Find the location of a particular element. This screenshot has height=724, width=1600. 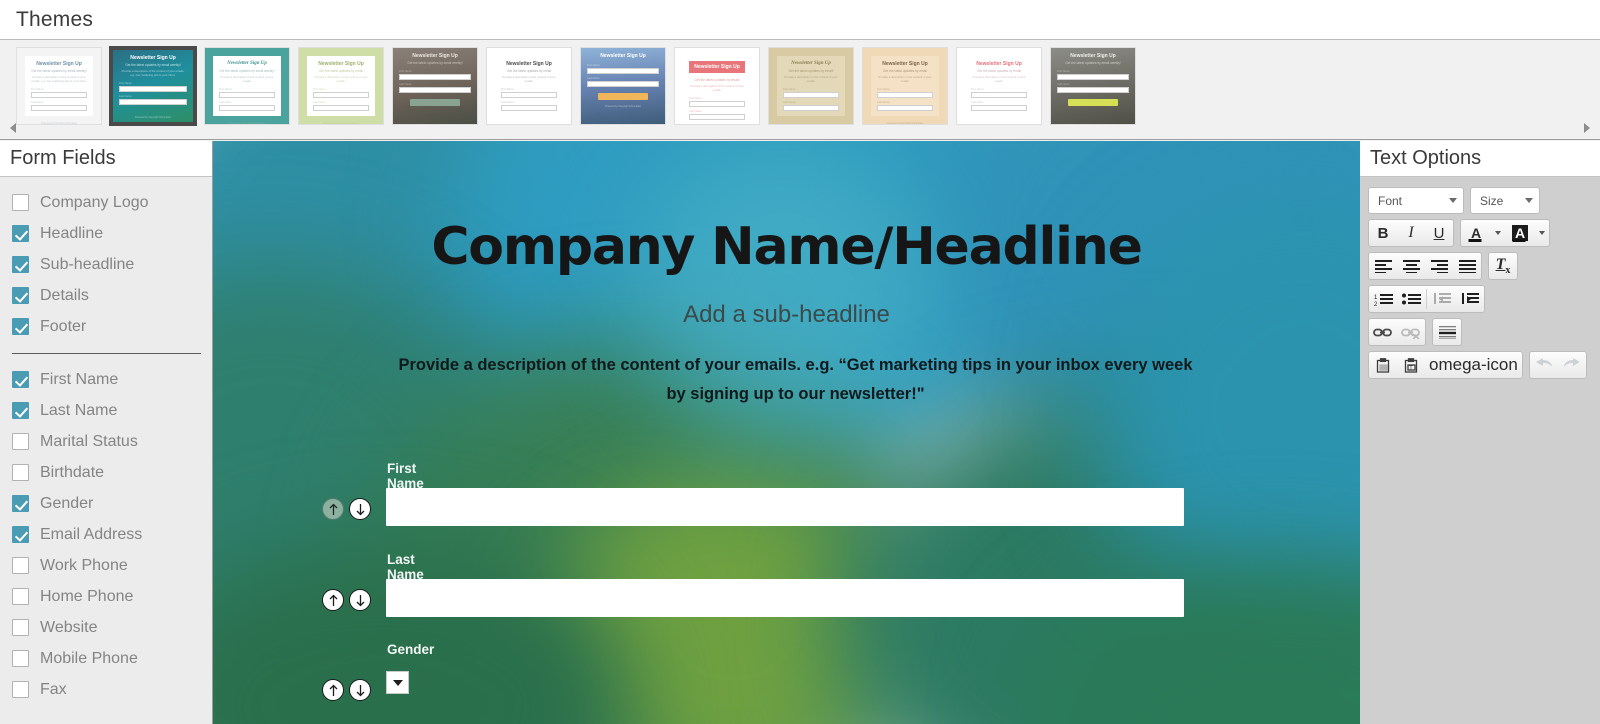

themes-scroll-left-button is located at coordinates (13, 128).